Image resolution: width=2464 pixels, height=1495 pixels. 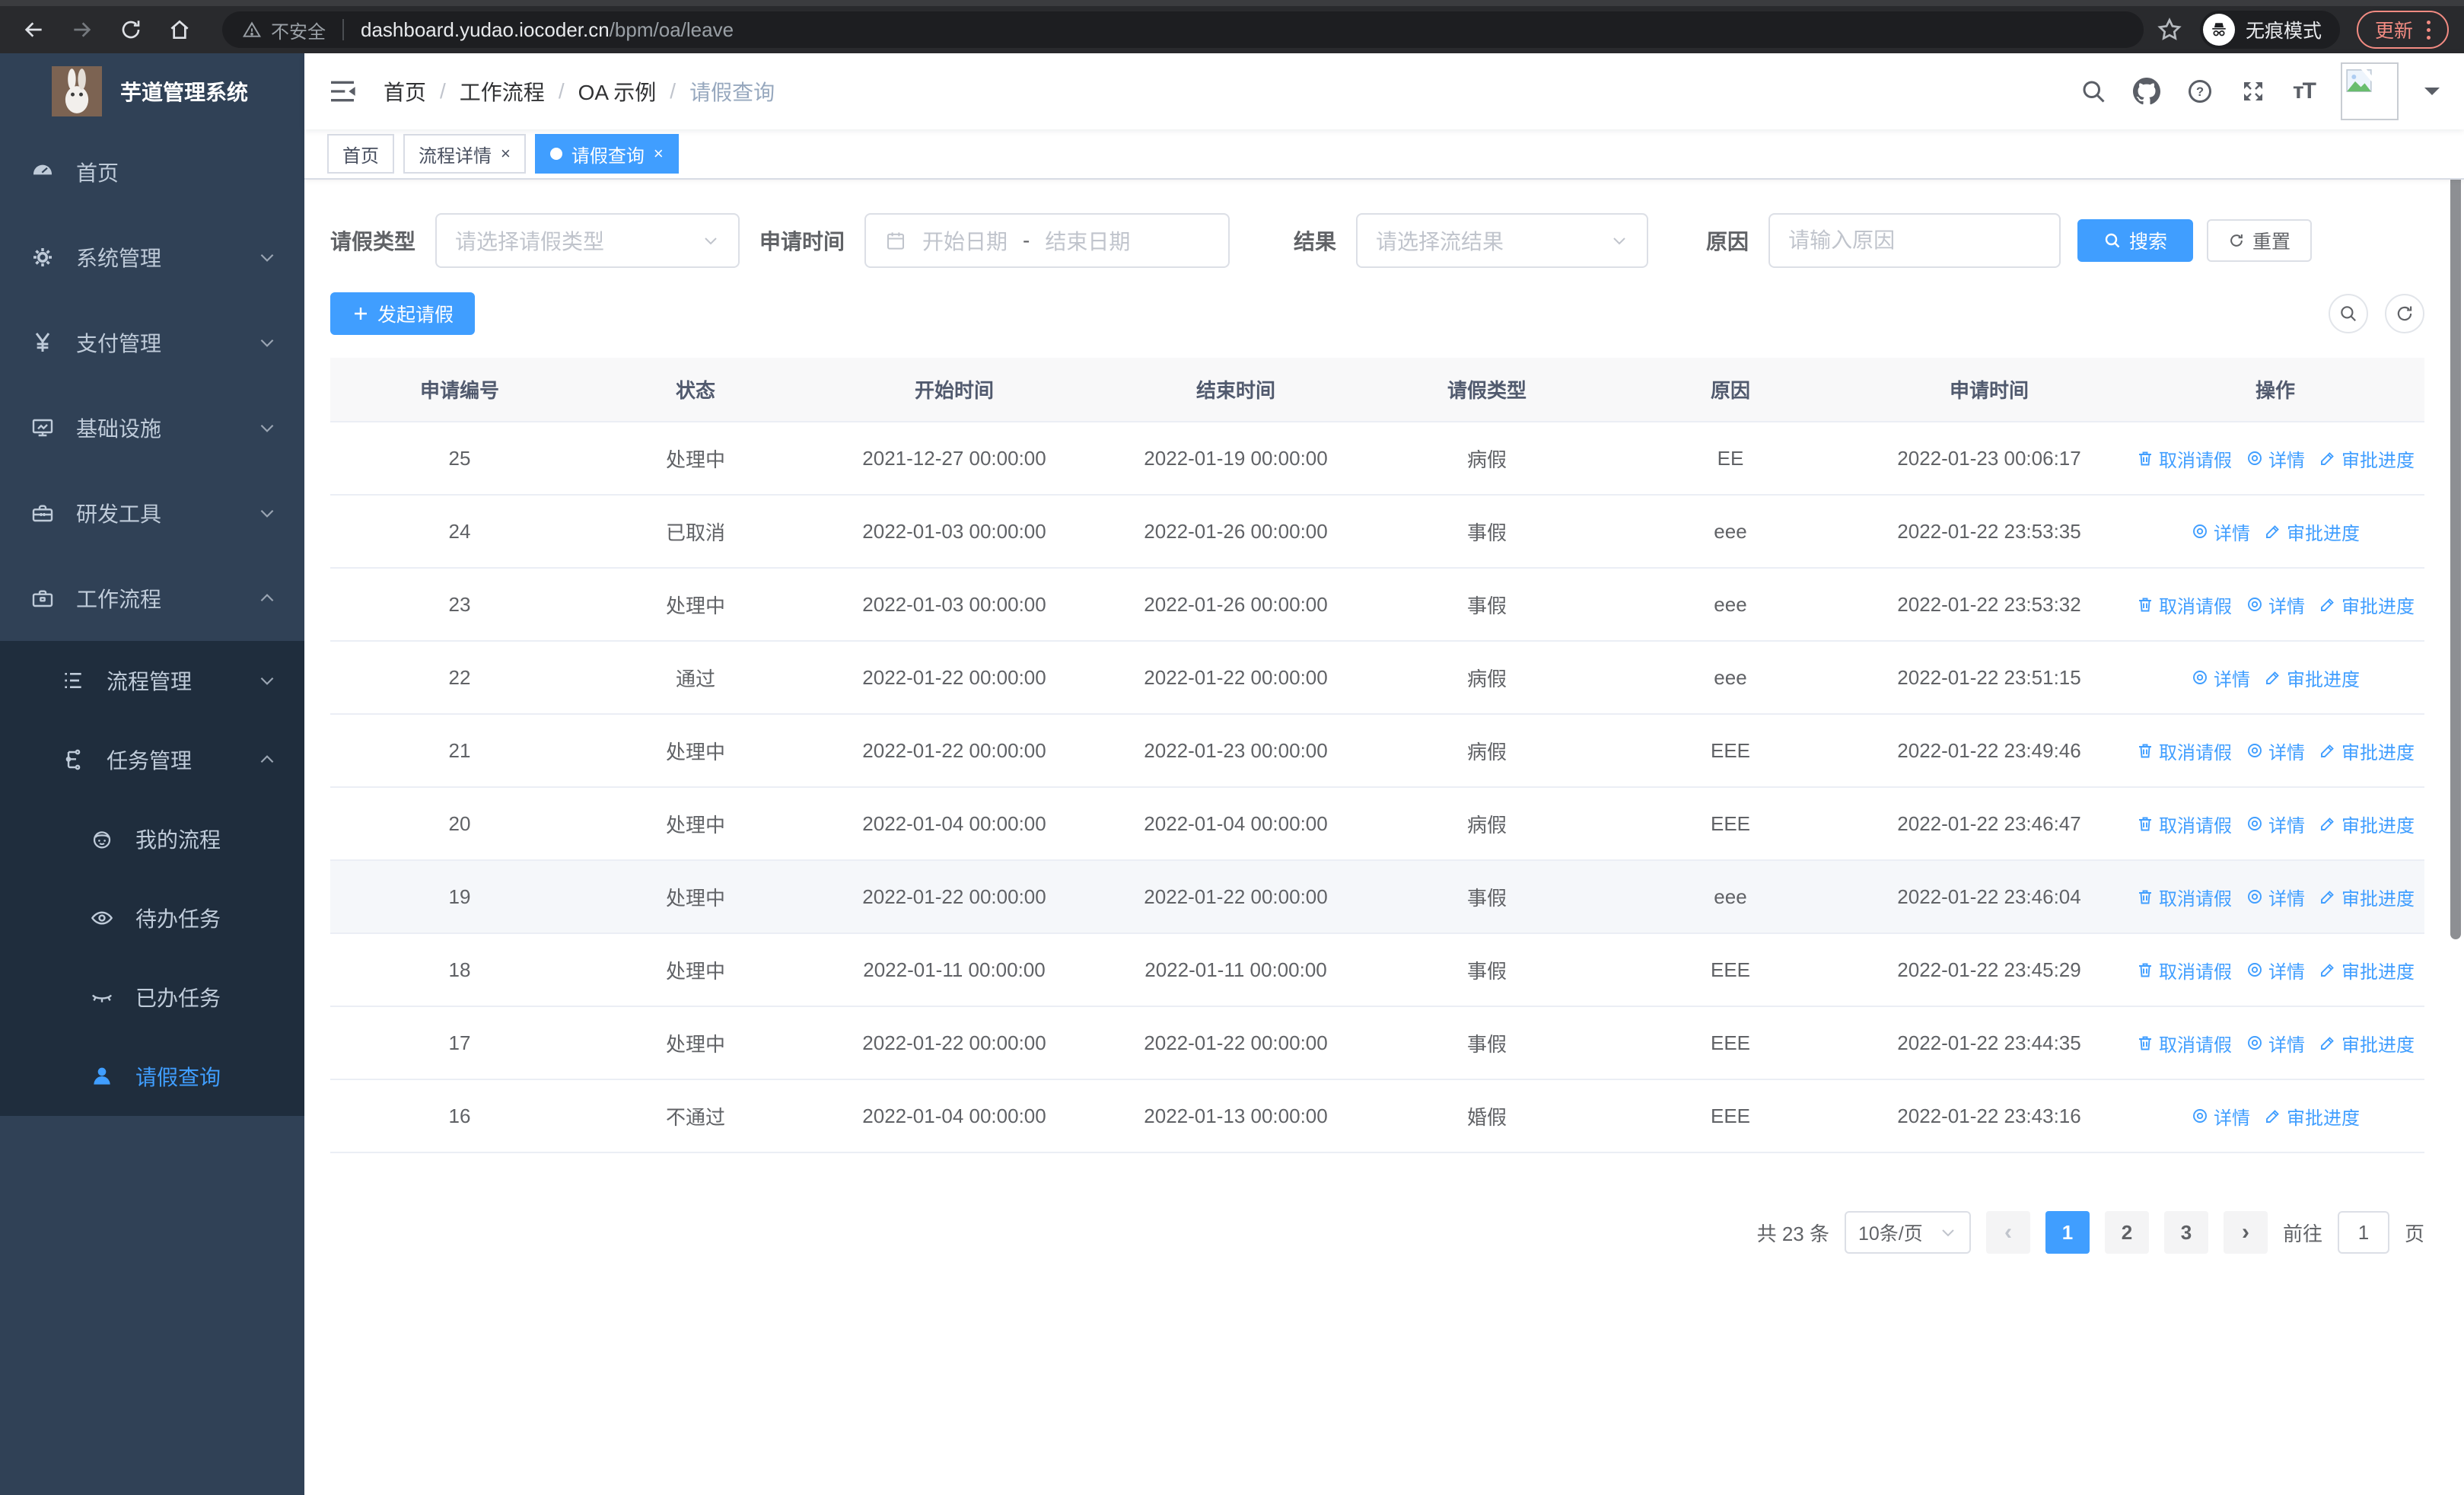 What do you see at coordinates (2455, 498) in the screenshot?
I see `page-scrollbar` at bounding box center [2455, 498].